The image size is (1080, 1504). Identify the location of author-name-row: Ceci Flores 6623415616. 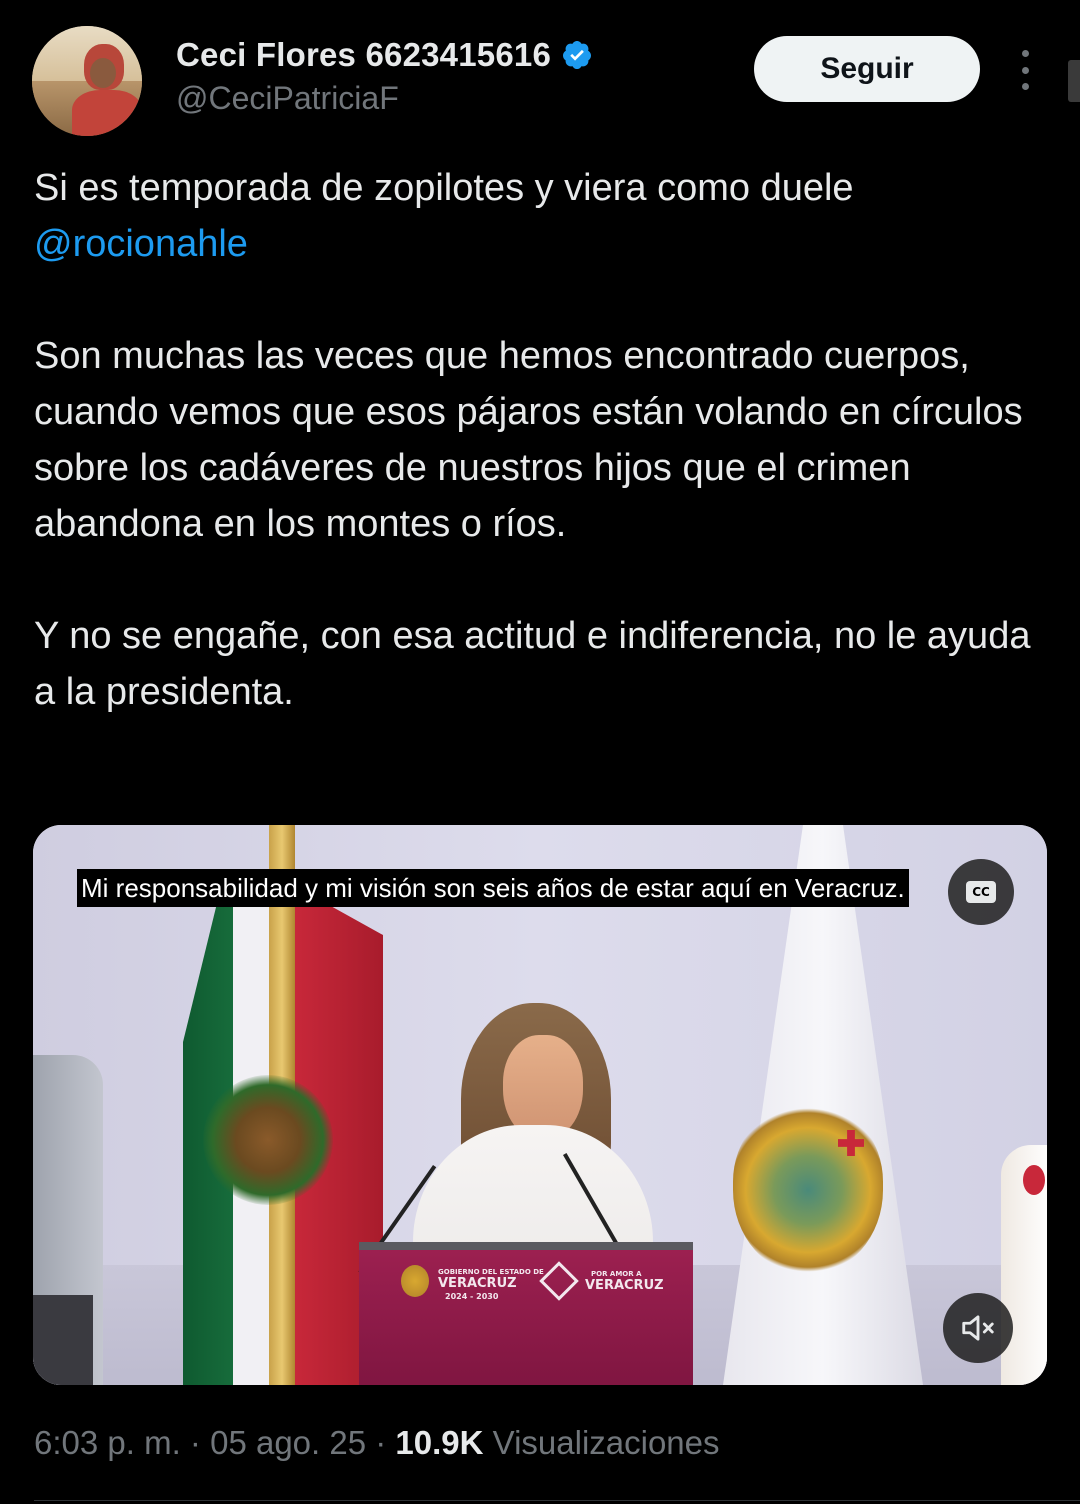
(384, 55).